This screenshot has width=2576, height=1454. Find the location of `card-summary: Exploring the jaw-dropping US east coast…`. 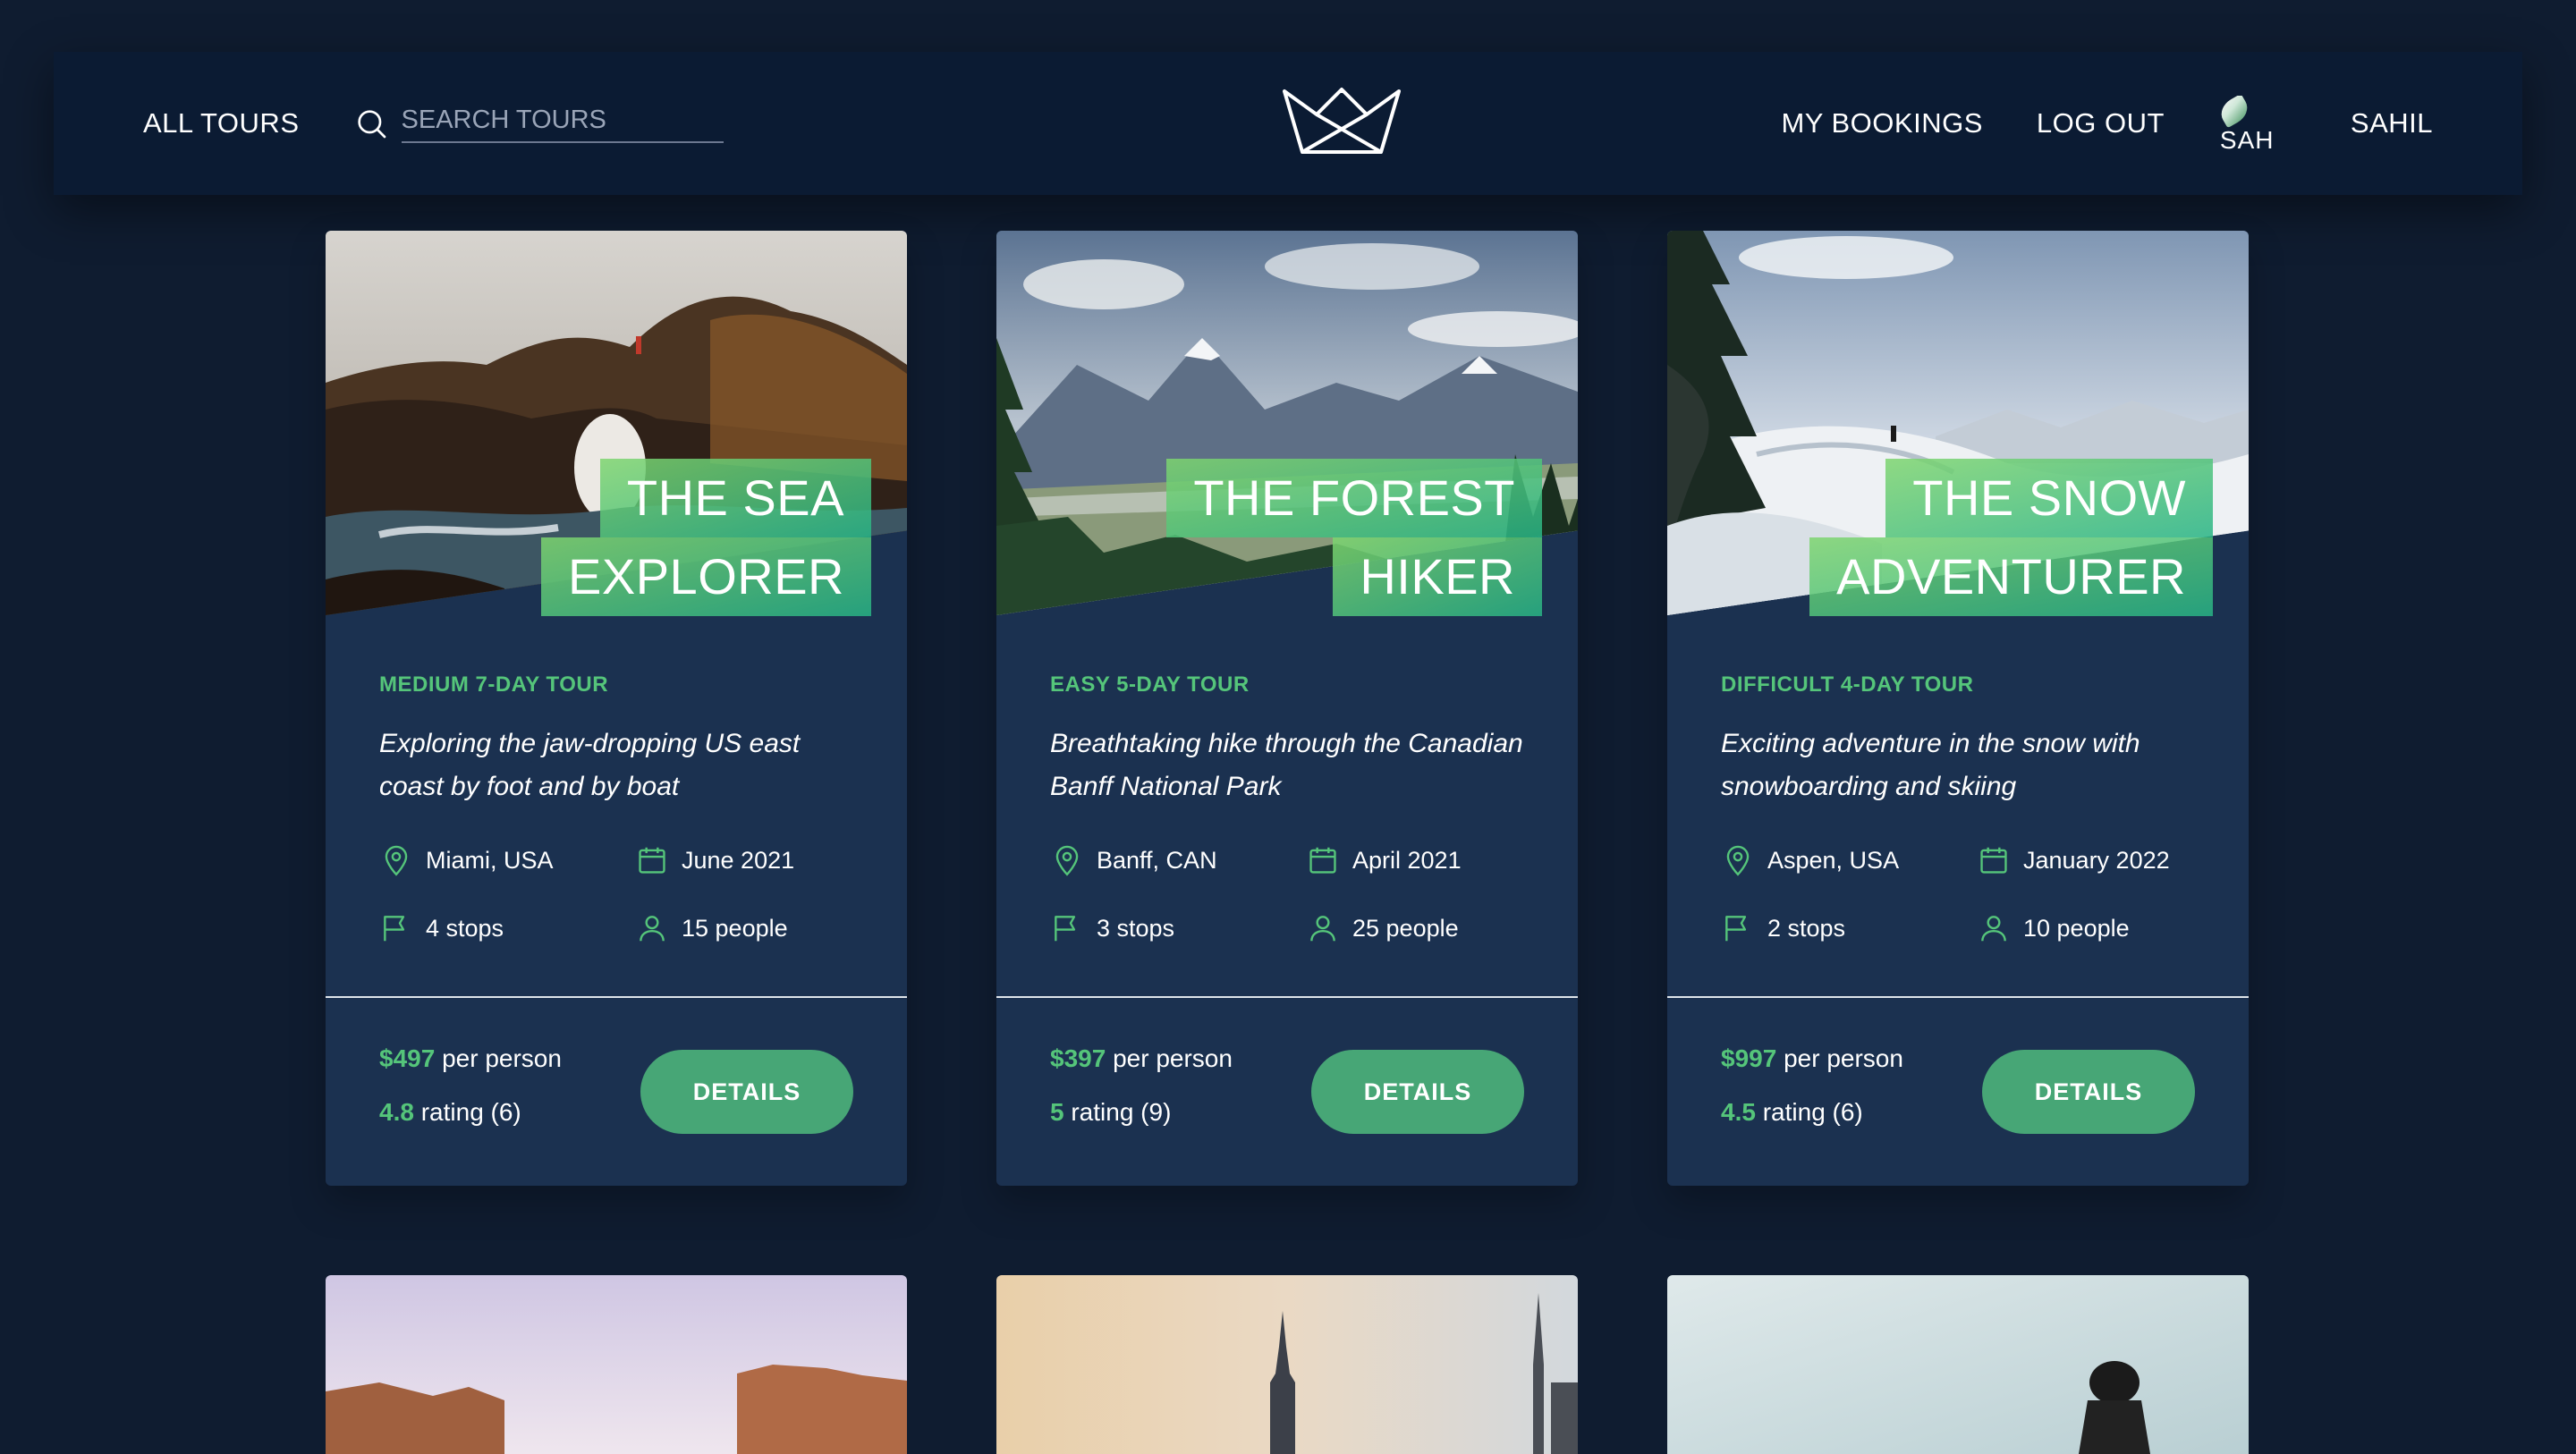

card-summary: Exploring the jaw-dropping US east coast… is located at coordinates (590, 765).